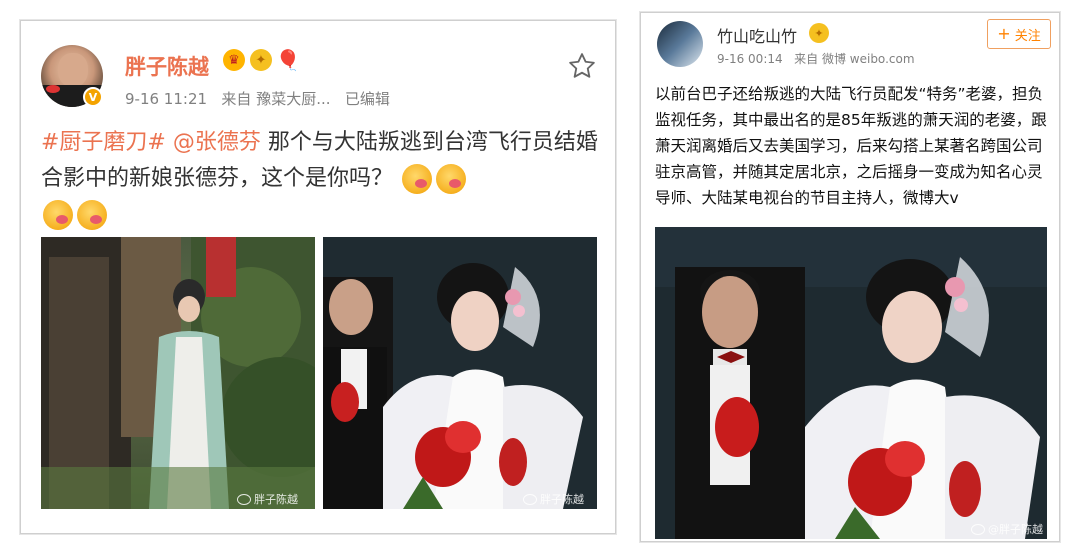  I want to click on post-meta: 9-16 11:21 来自 豫菜大厨... 已编辑, so click(257, 98).